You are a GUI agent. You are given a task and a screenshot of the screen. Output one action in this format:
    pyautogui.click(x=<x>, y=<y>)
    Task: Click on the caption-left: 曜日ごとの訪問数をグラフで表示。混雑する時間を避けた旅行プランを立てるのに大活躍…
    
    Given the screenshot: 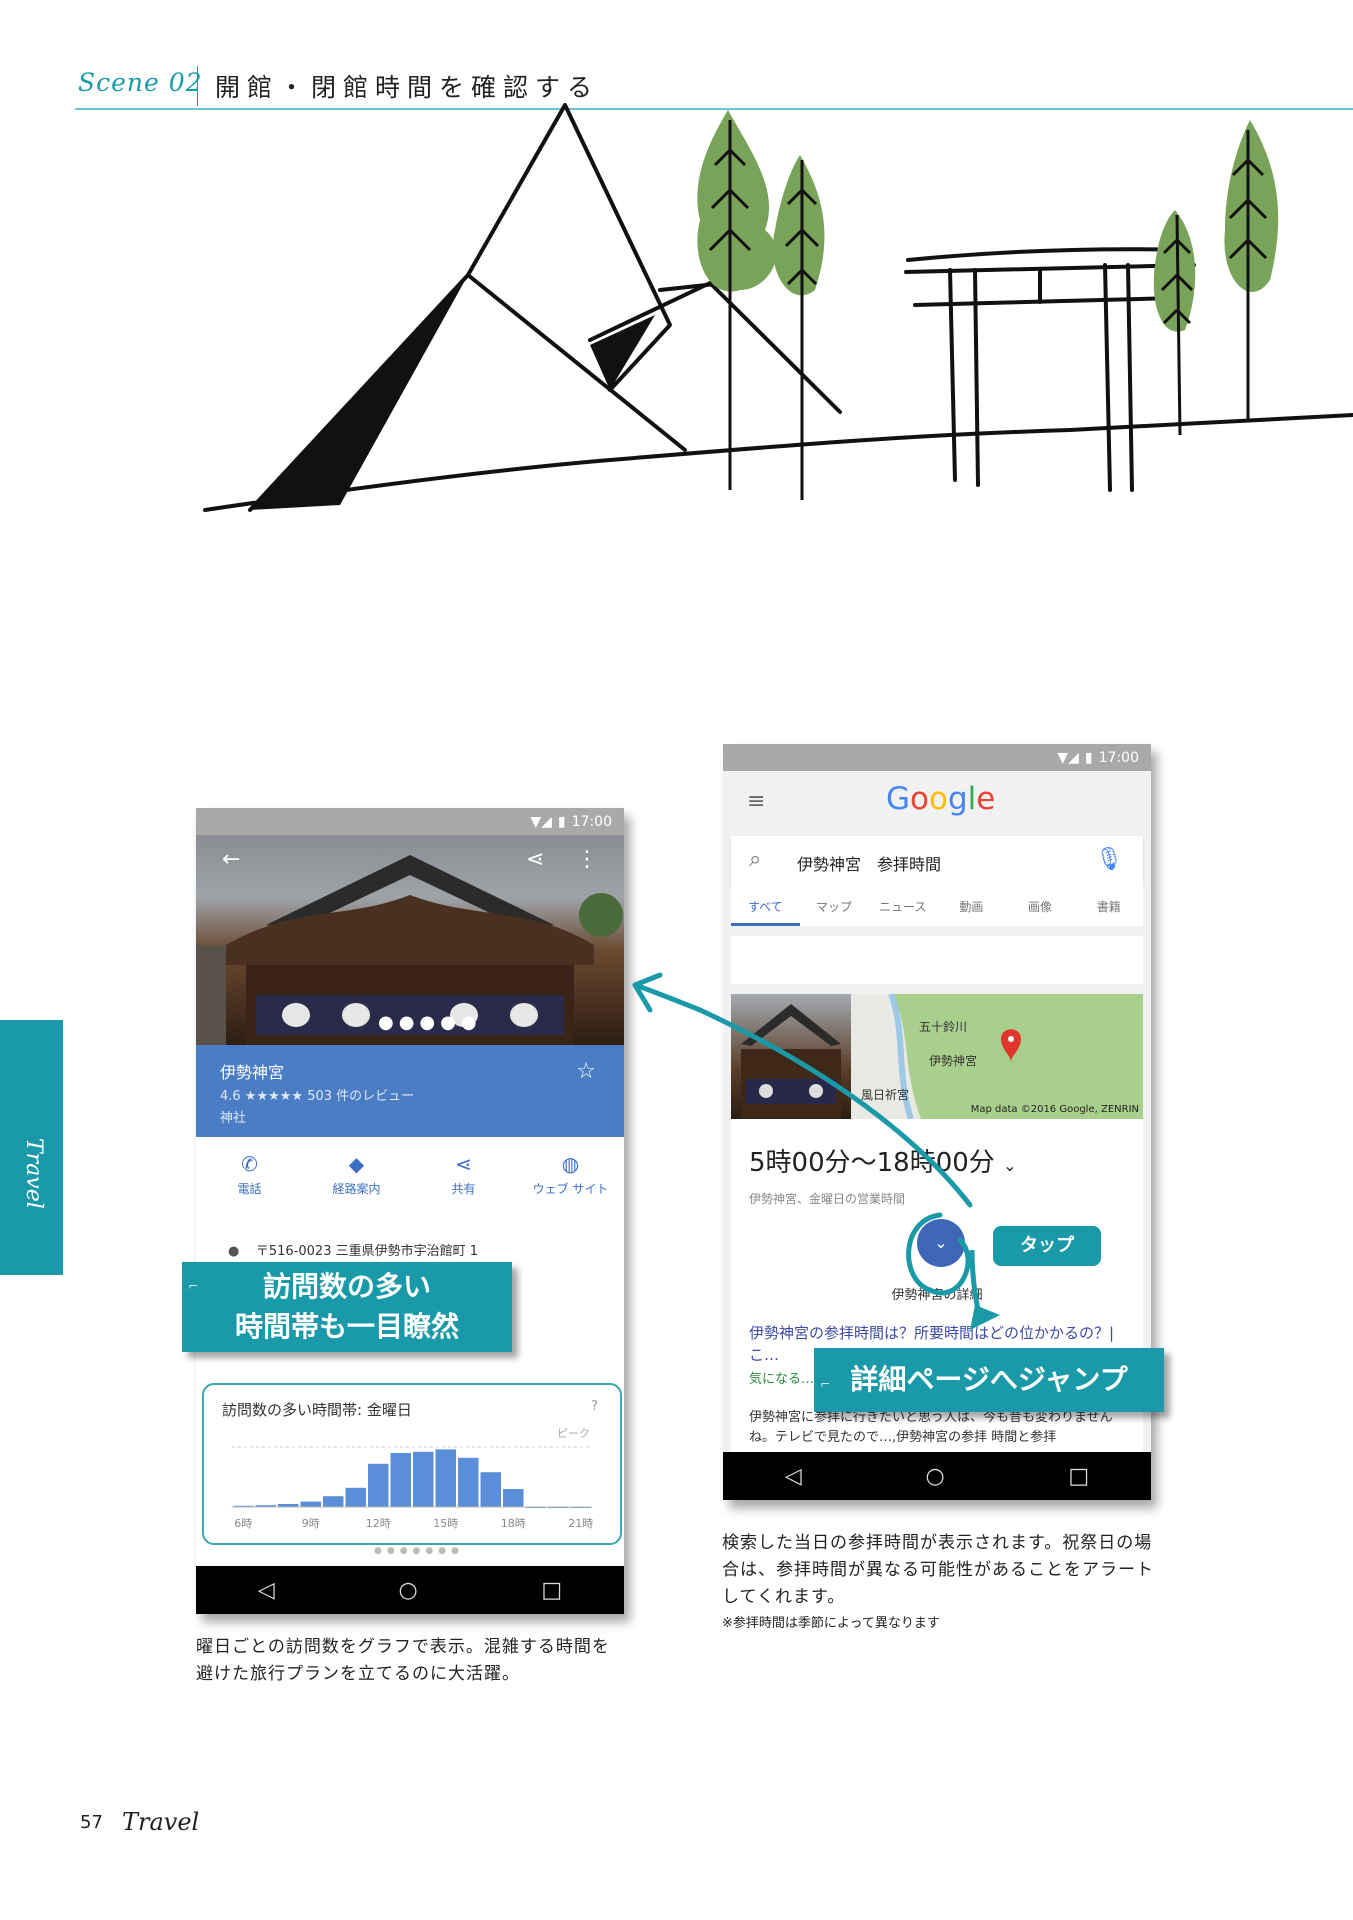 What is the action you would take?
    pyautogui.click(x=403, y=1660)
    